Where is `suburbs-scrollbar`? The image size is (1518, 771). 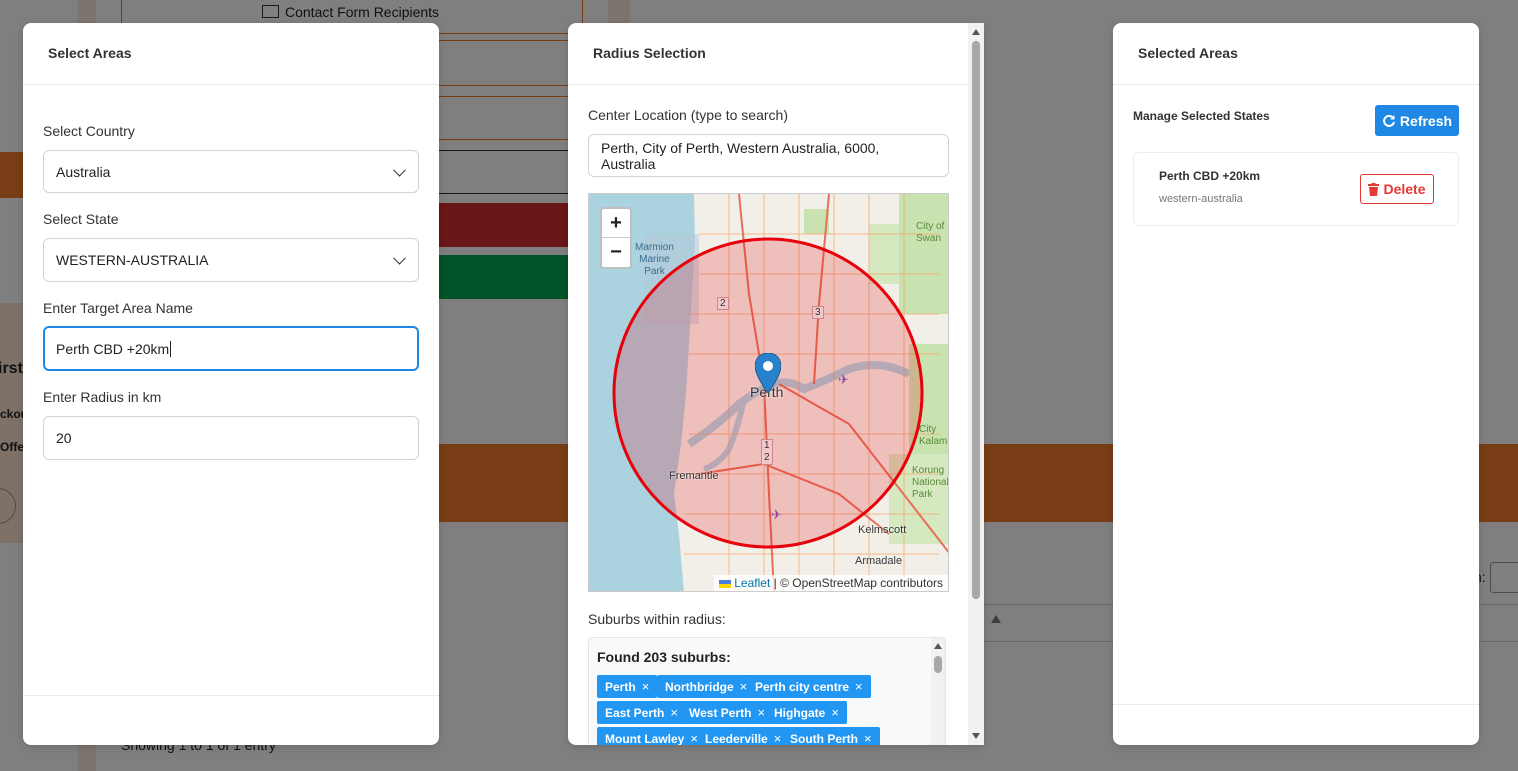
suburbs-scrollbar is located at coordinates (938, 691).